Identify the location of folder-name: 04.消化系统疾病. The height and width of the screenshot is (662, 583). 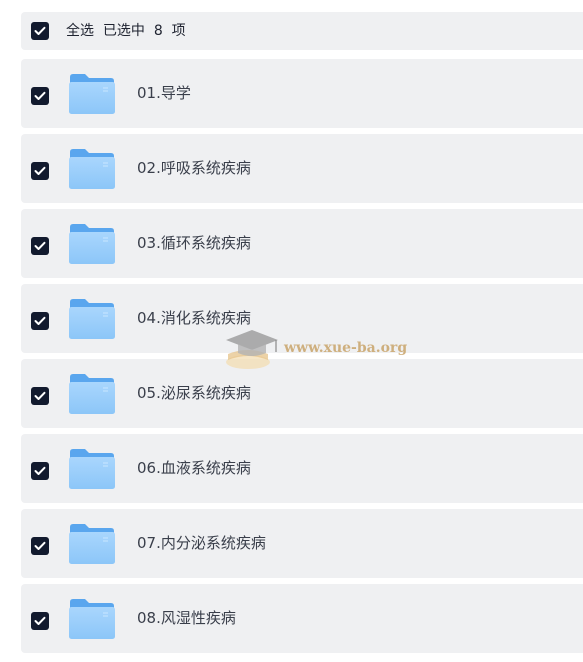
(194, 318).